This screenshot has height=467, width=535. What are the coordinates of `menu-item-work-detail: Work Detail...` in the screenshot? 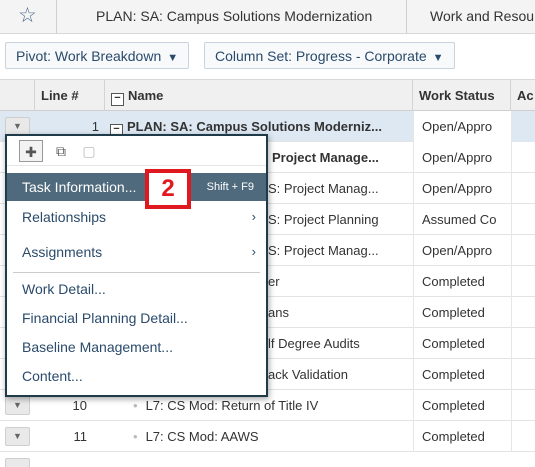 It's located at (136, 289).